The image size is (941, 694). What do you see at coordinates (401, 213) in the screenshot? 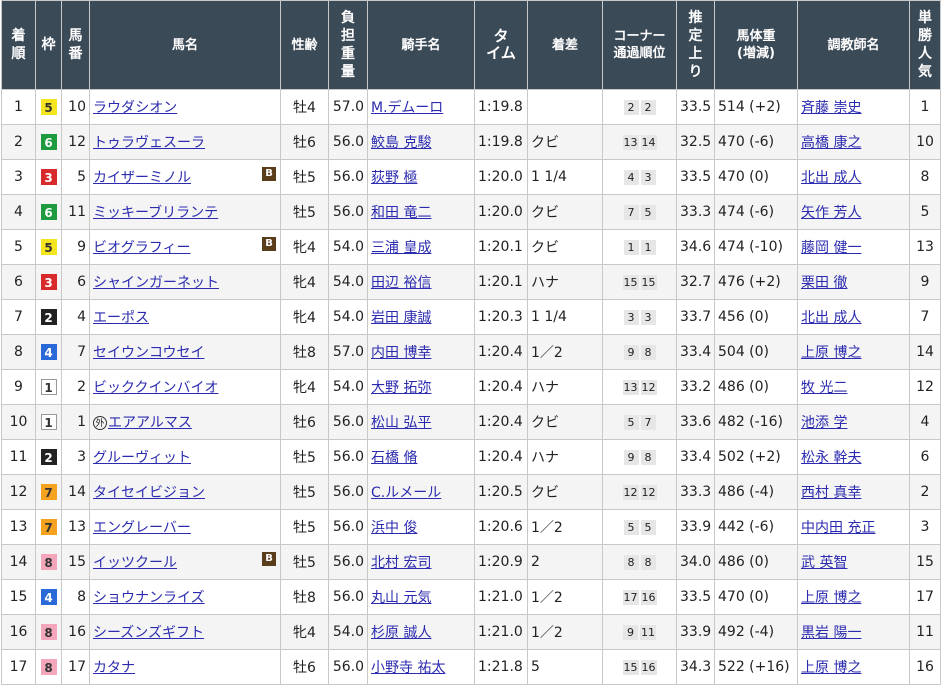
I see `jockey-link: 和田 竜二` at bounding box center [401, 213].